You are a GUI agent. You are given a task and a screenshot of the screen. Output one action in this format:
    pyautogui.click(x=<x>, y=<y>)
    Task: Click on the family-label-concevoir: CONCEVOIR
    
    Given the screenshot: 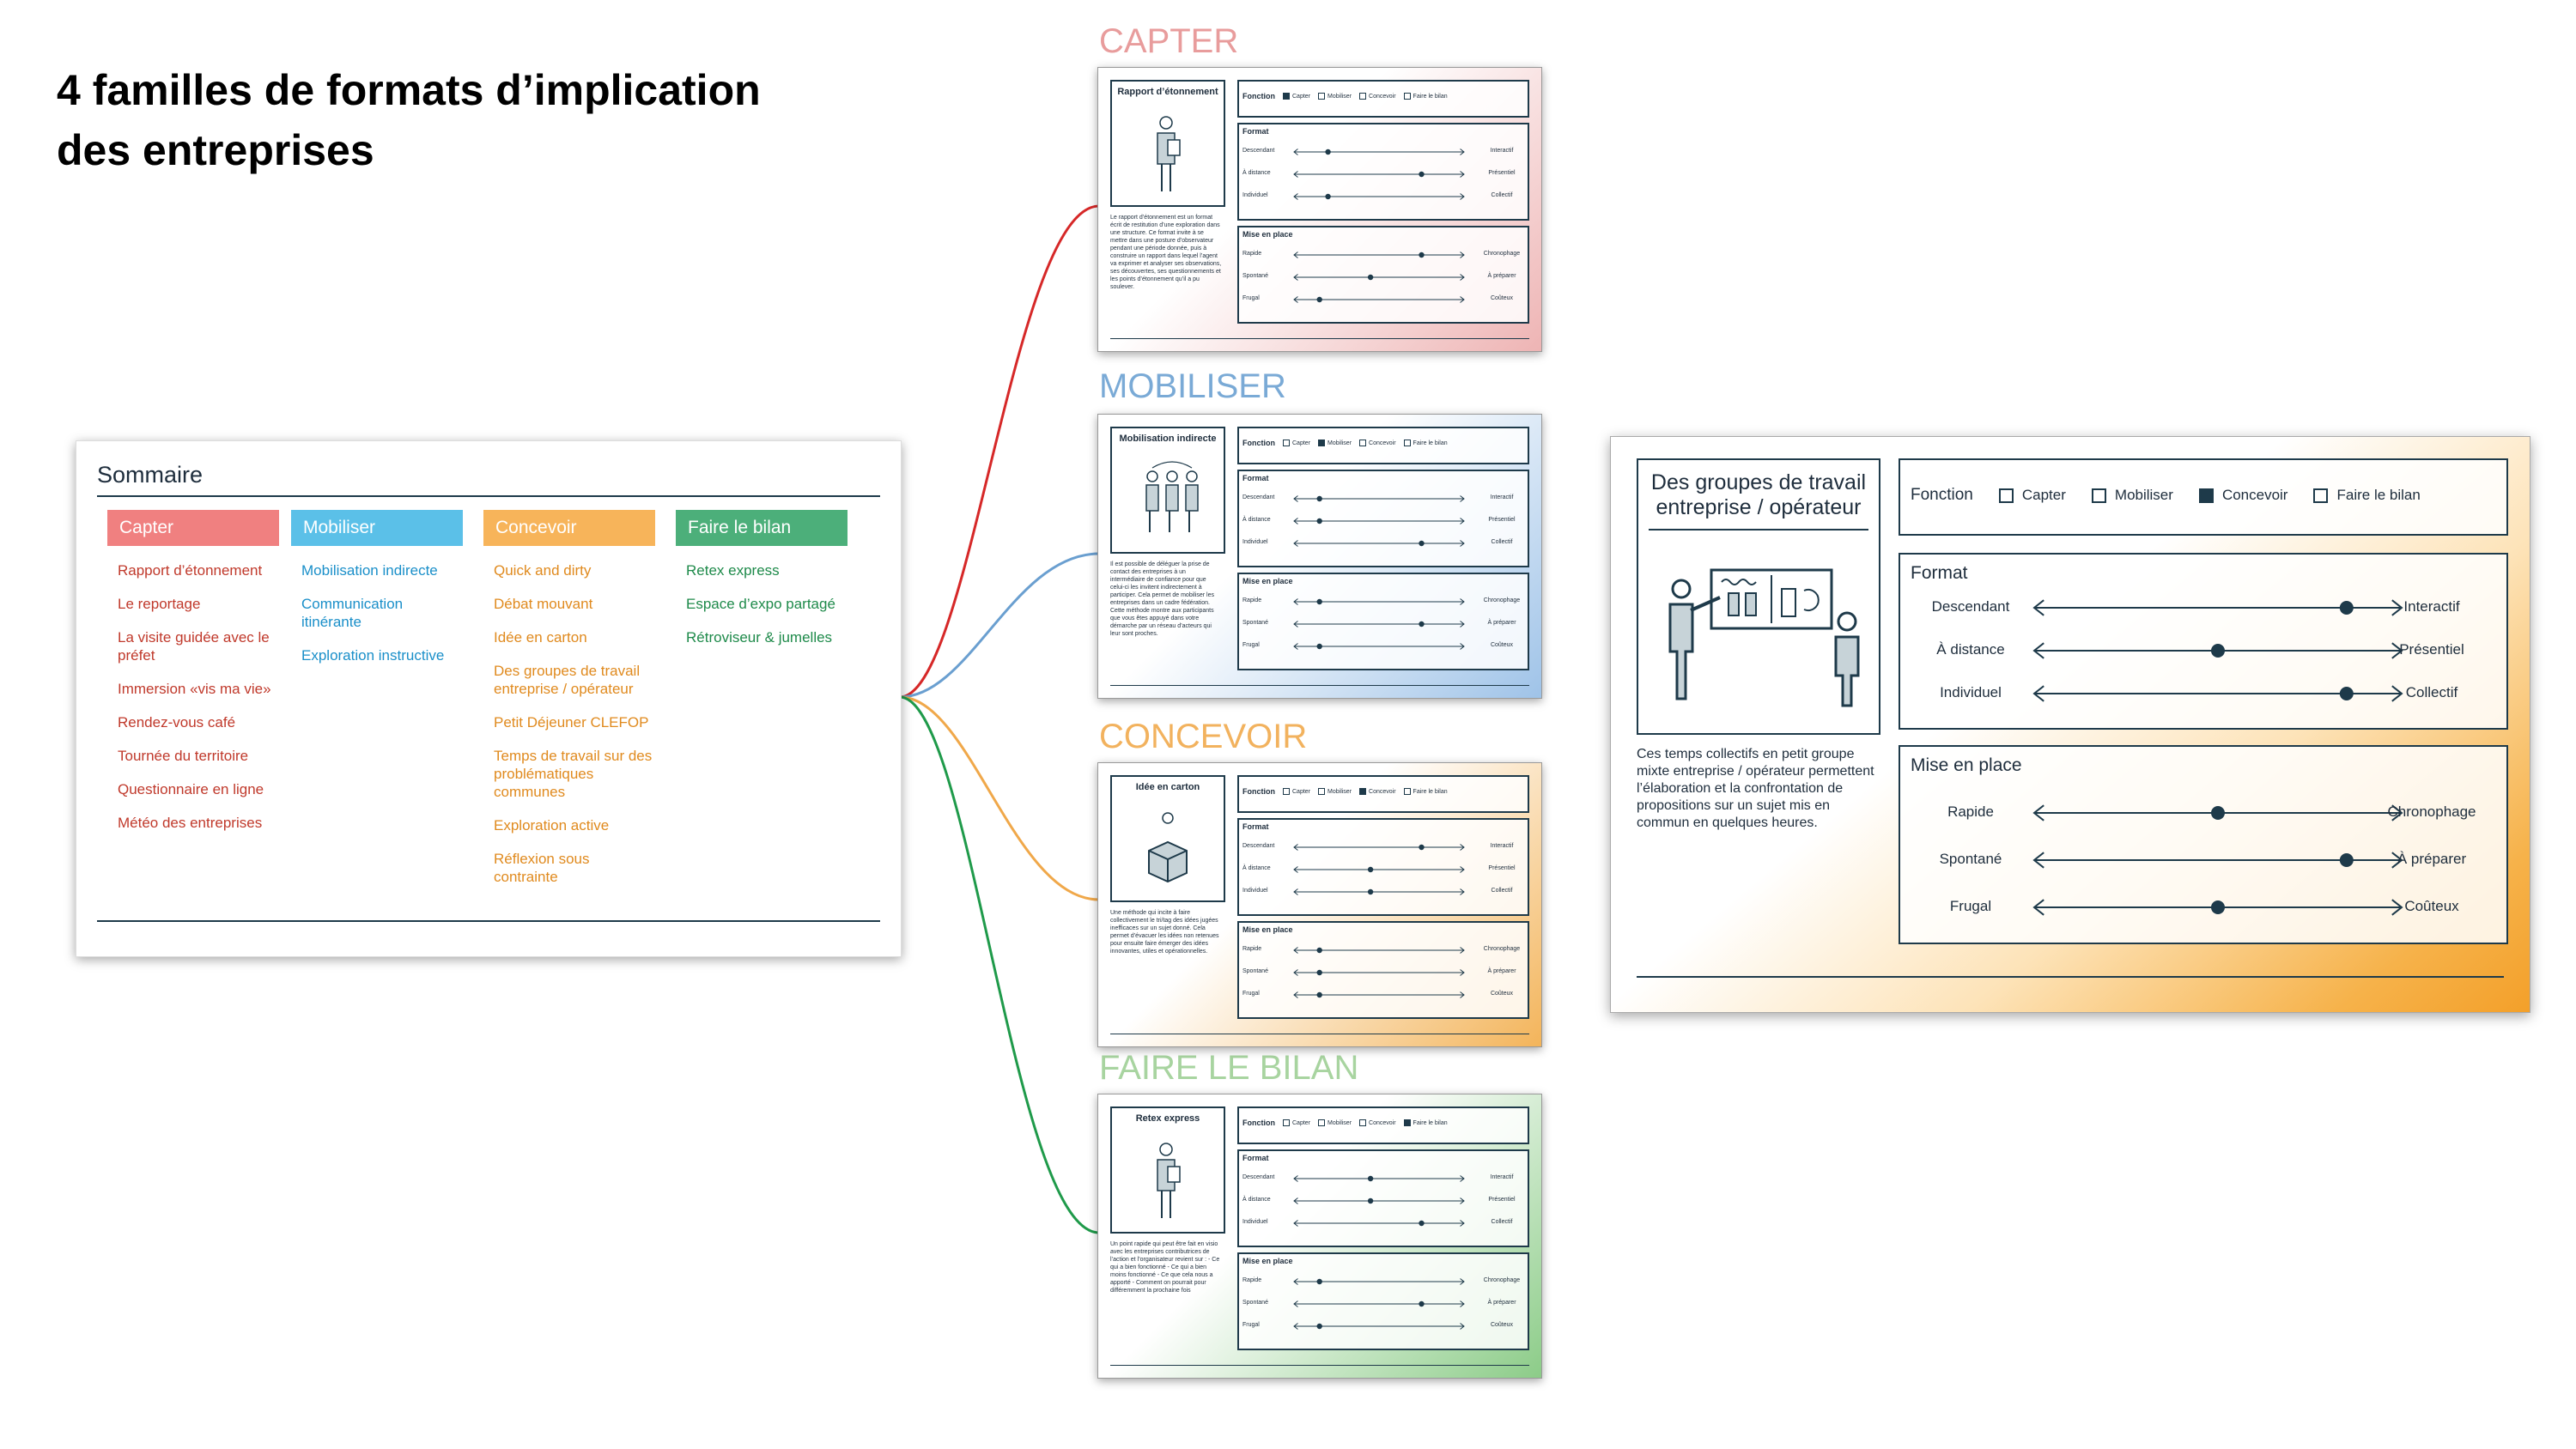 What is the action you would take?
    pyautogui.click(x=1203, y=736)
    